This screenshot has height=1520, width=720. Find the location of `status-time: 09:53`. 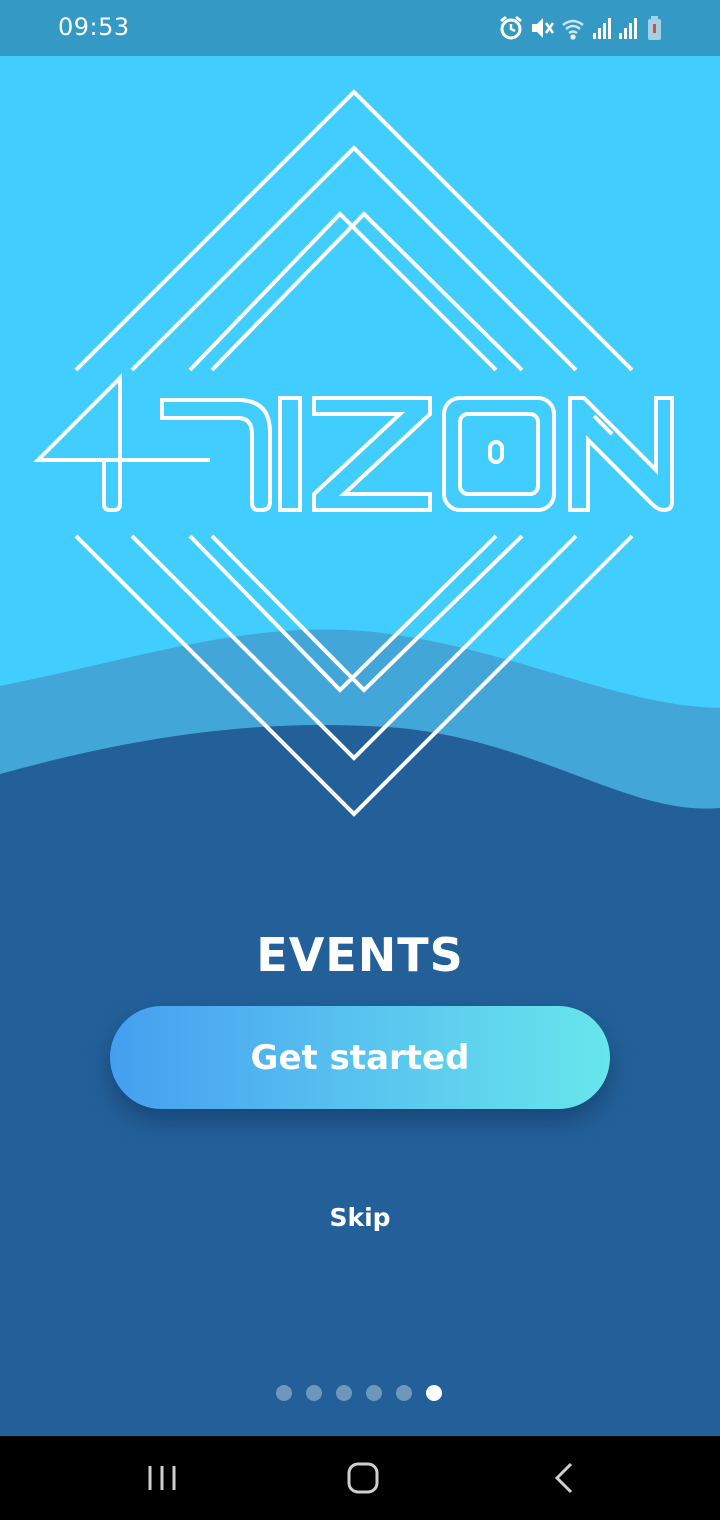

status-time: 09:53 is located at coordinates (94, 27).